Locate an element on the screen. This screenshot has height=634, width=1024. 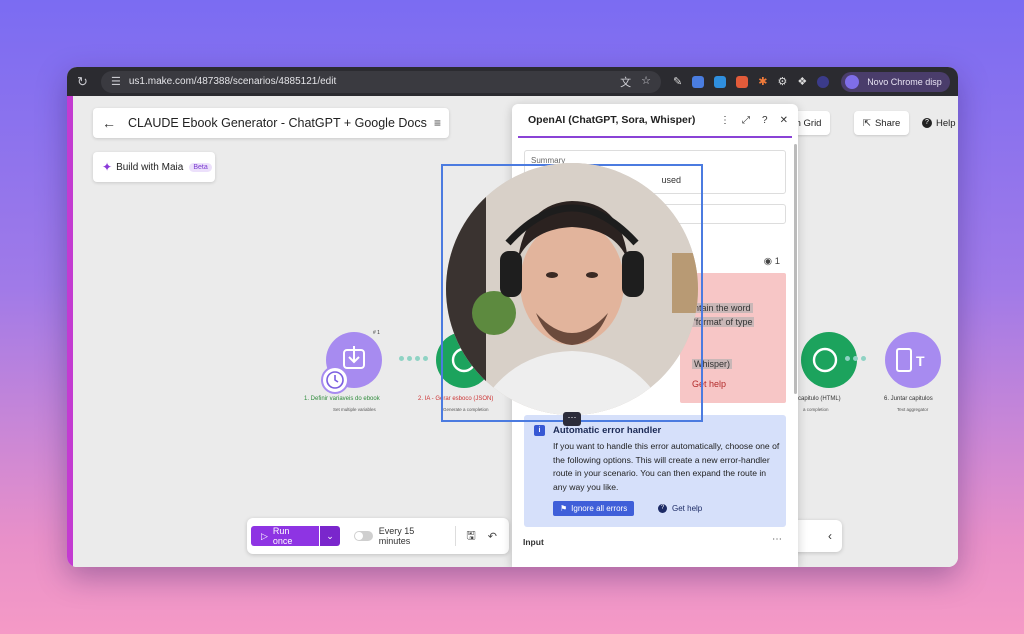
help-circle-icon: ? is located at coordinates (662, 508).